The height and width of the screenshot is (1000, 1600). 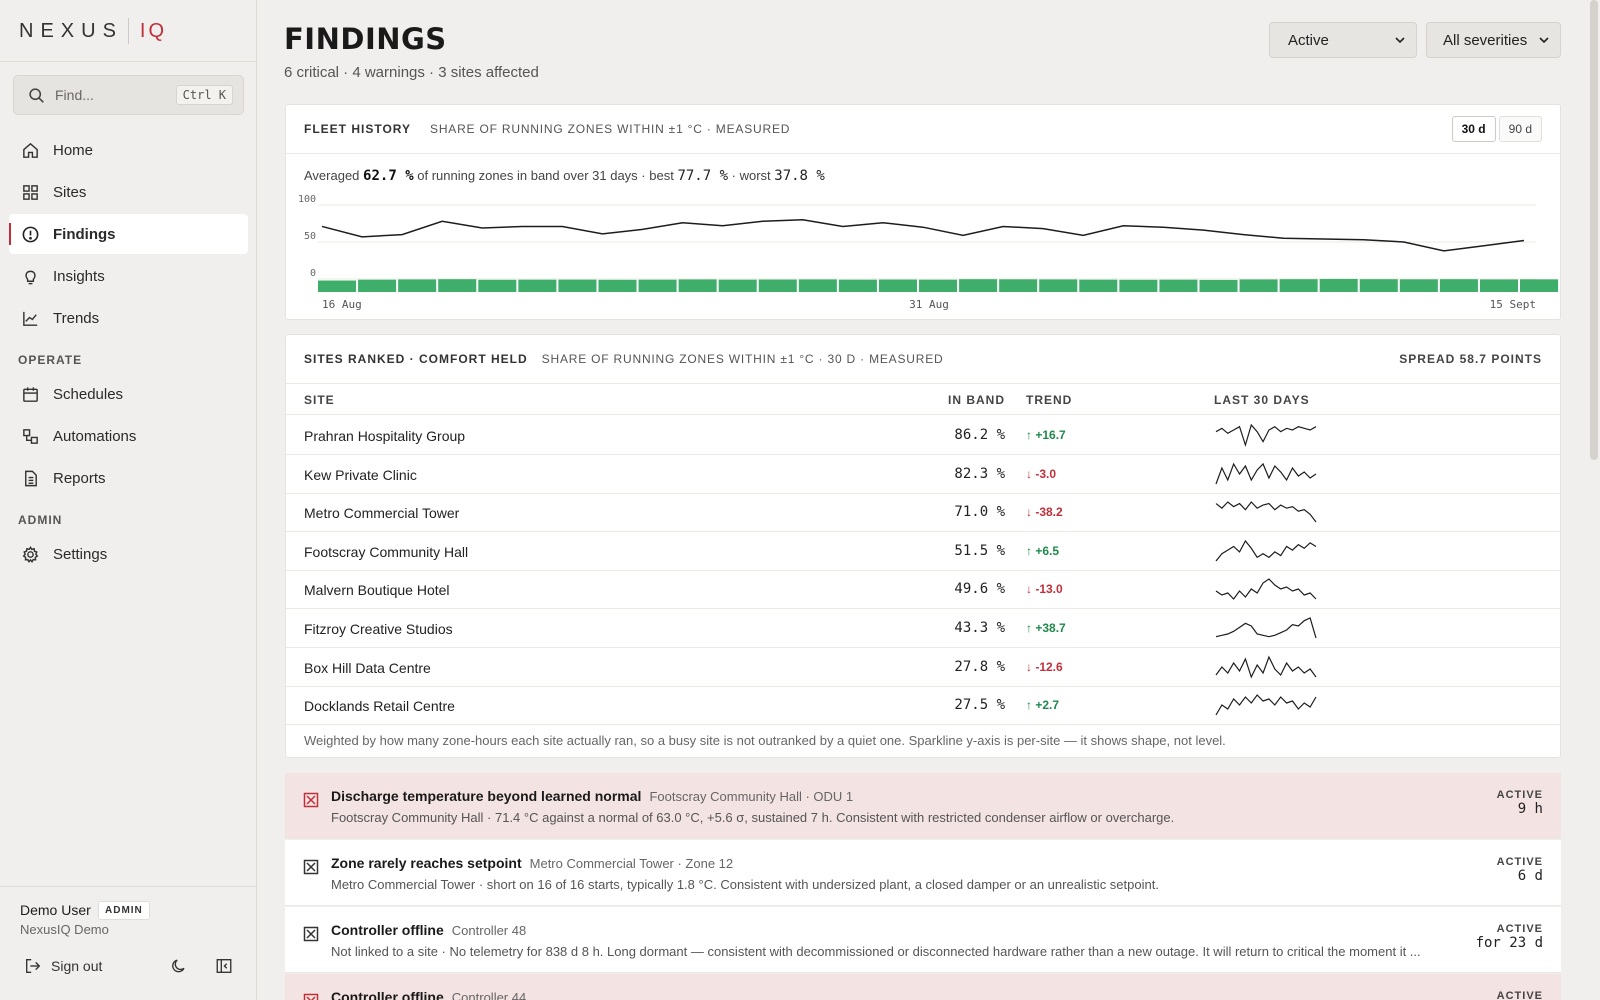 What do you see at coordinates (84, 234) in the screenshot?
I see `sidebar-item-label: Findings` at bounding box center [84, 234].